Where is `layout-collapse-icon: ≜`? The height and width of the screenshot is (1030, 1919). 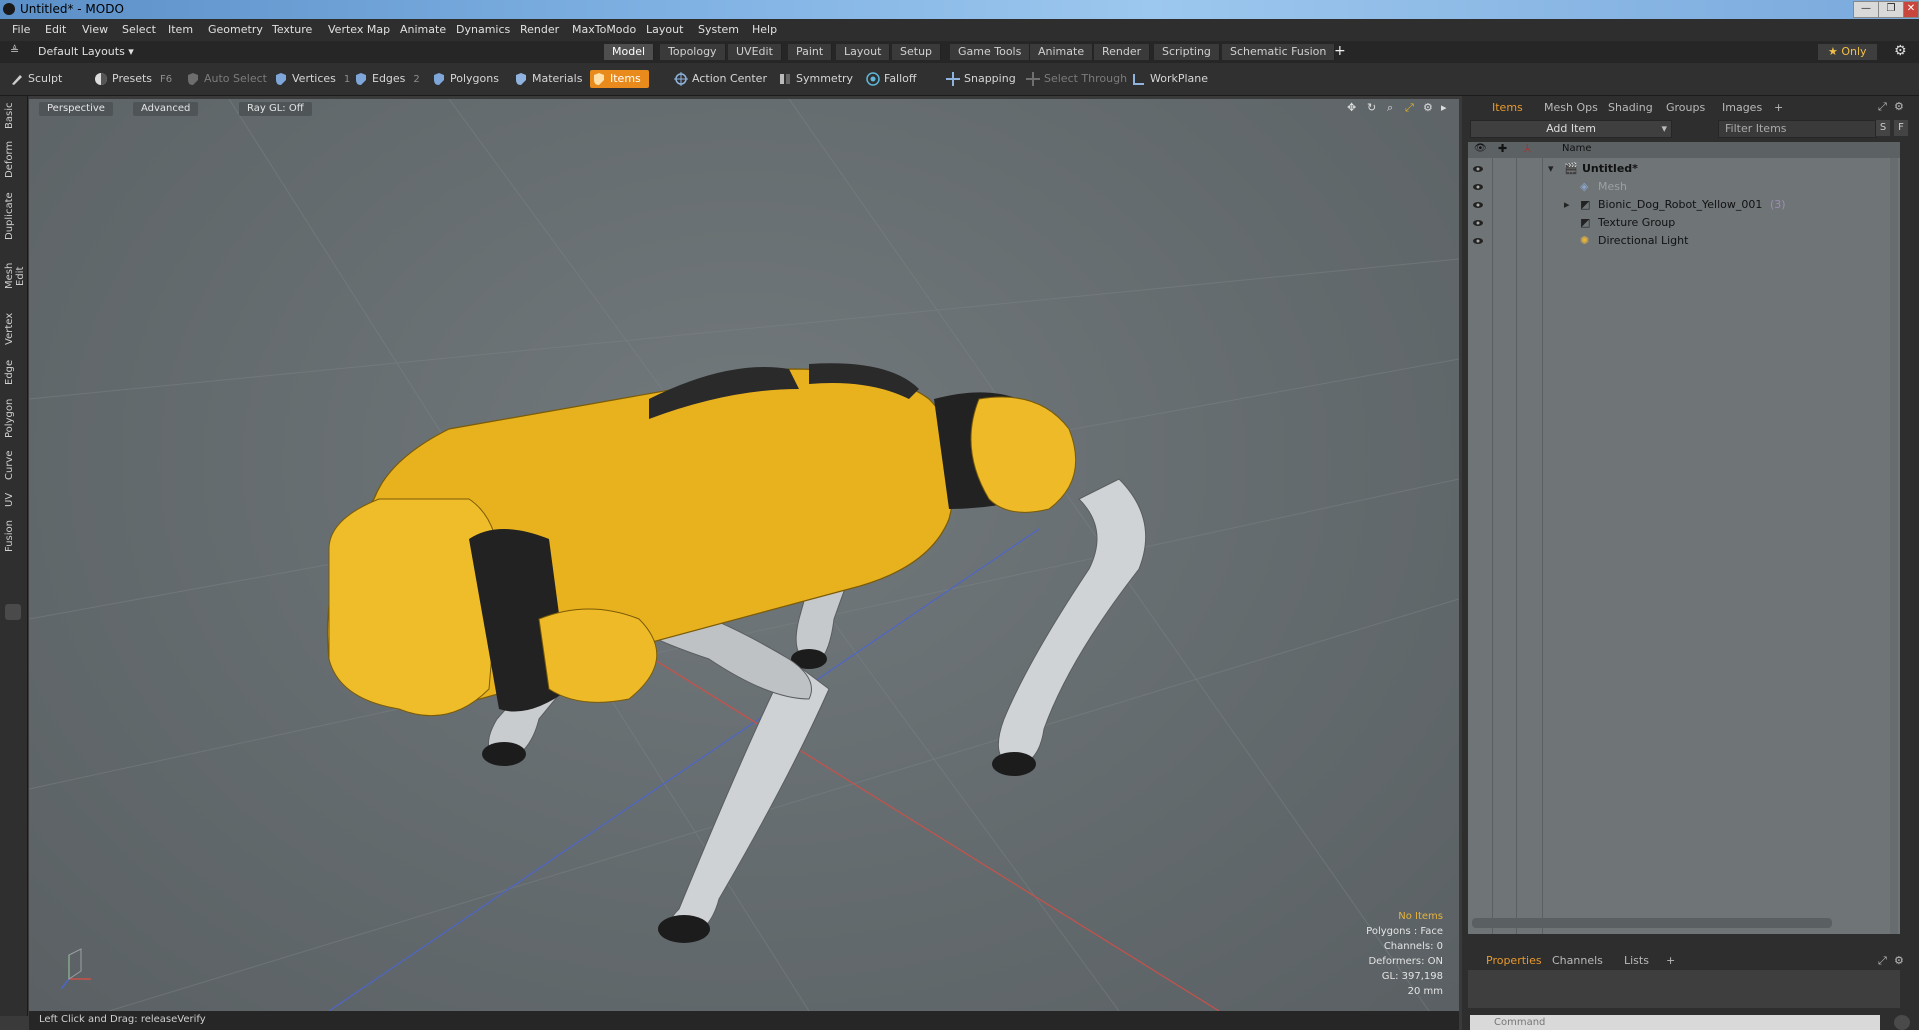
layout-collapse-icon: ≜ is located at coordinates (14, 50).